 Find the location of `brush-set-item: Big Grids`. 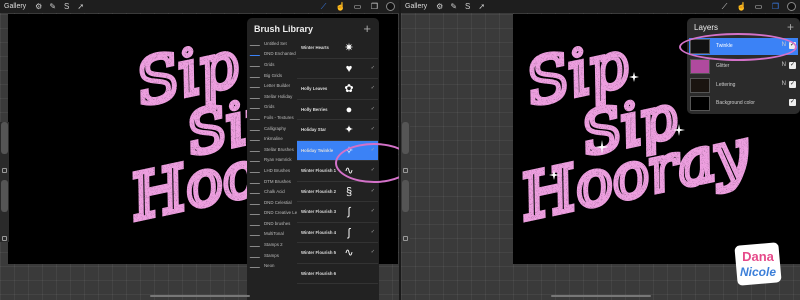

brush-set-item: Big Grids is located at coordinates (272, 75).